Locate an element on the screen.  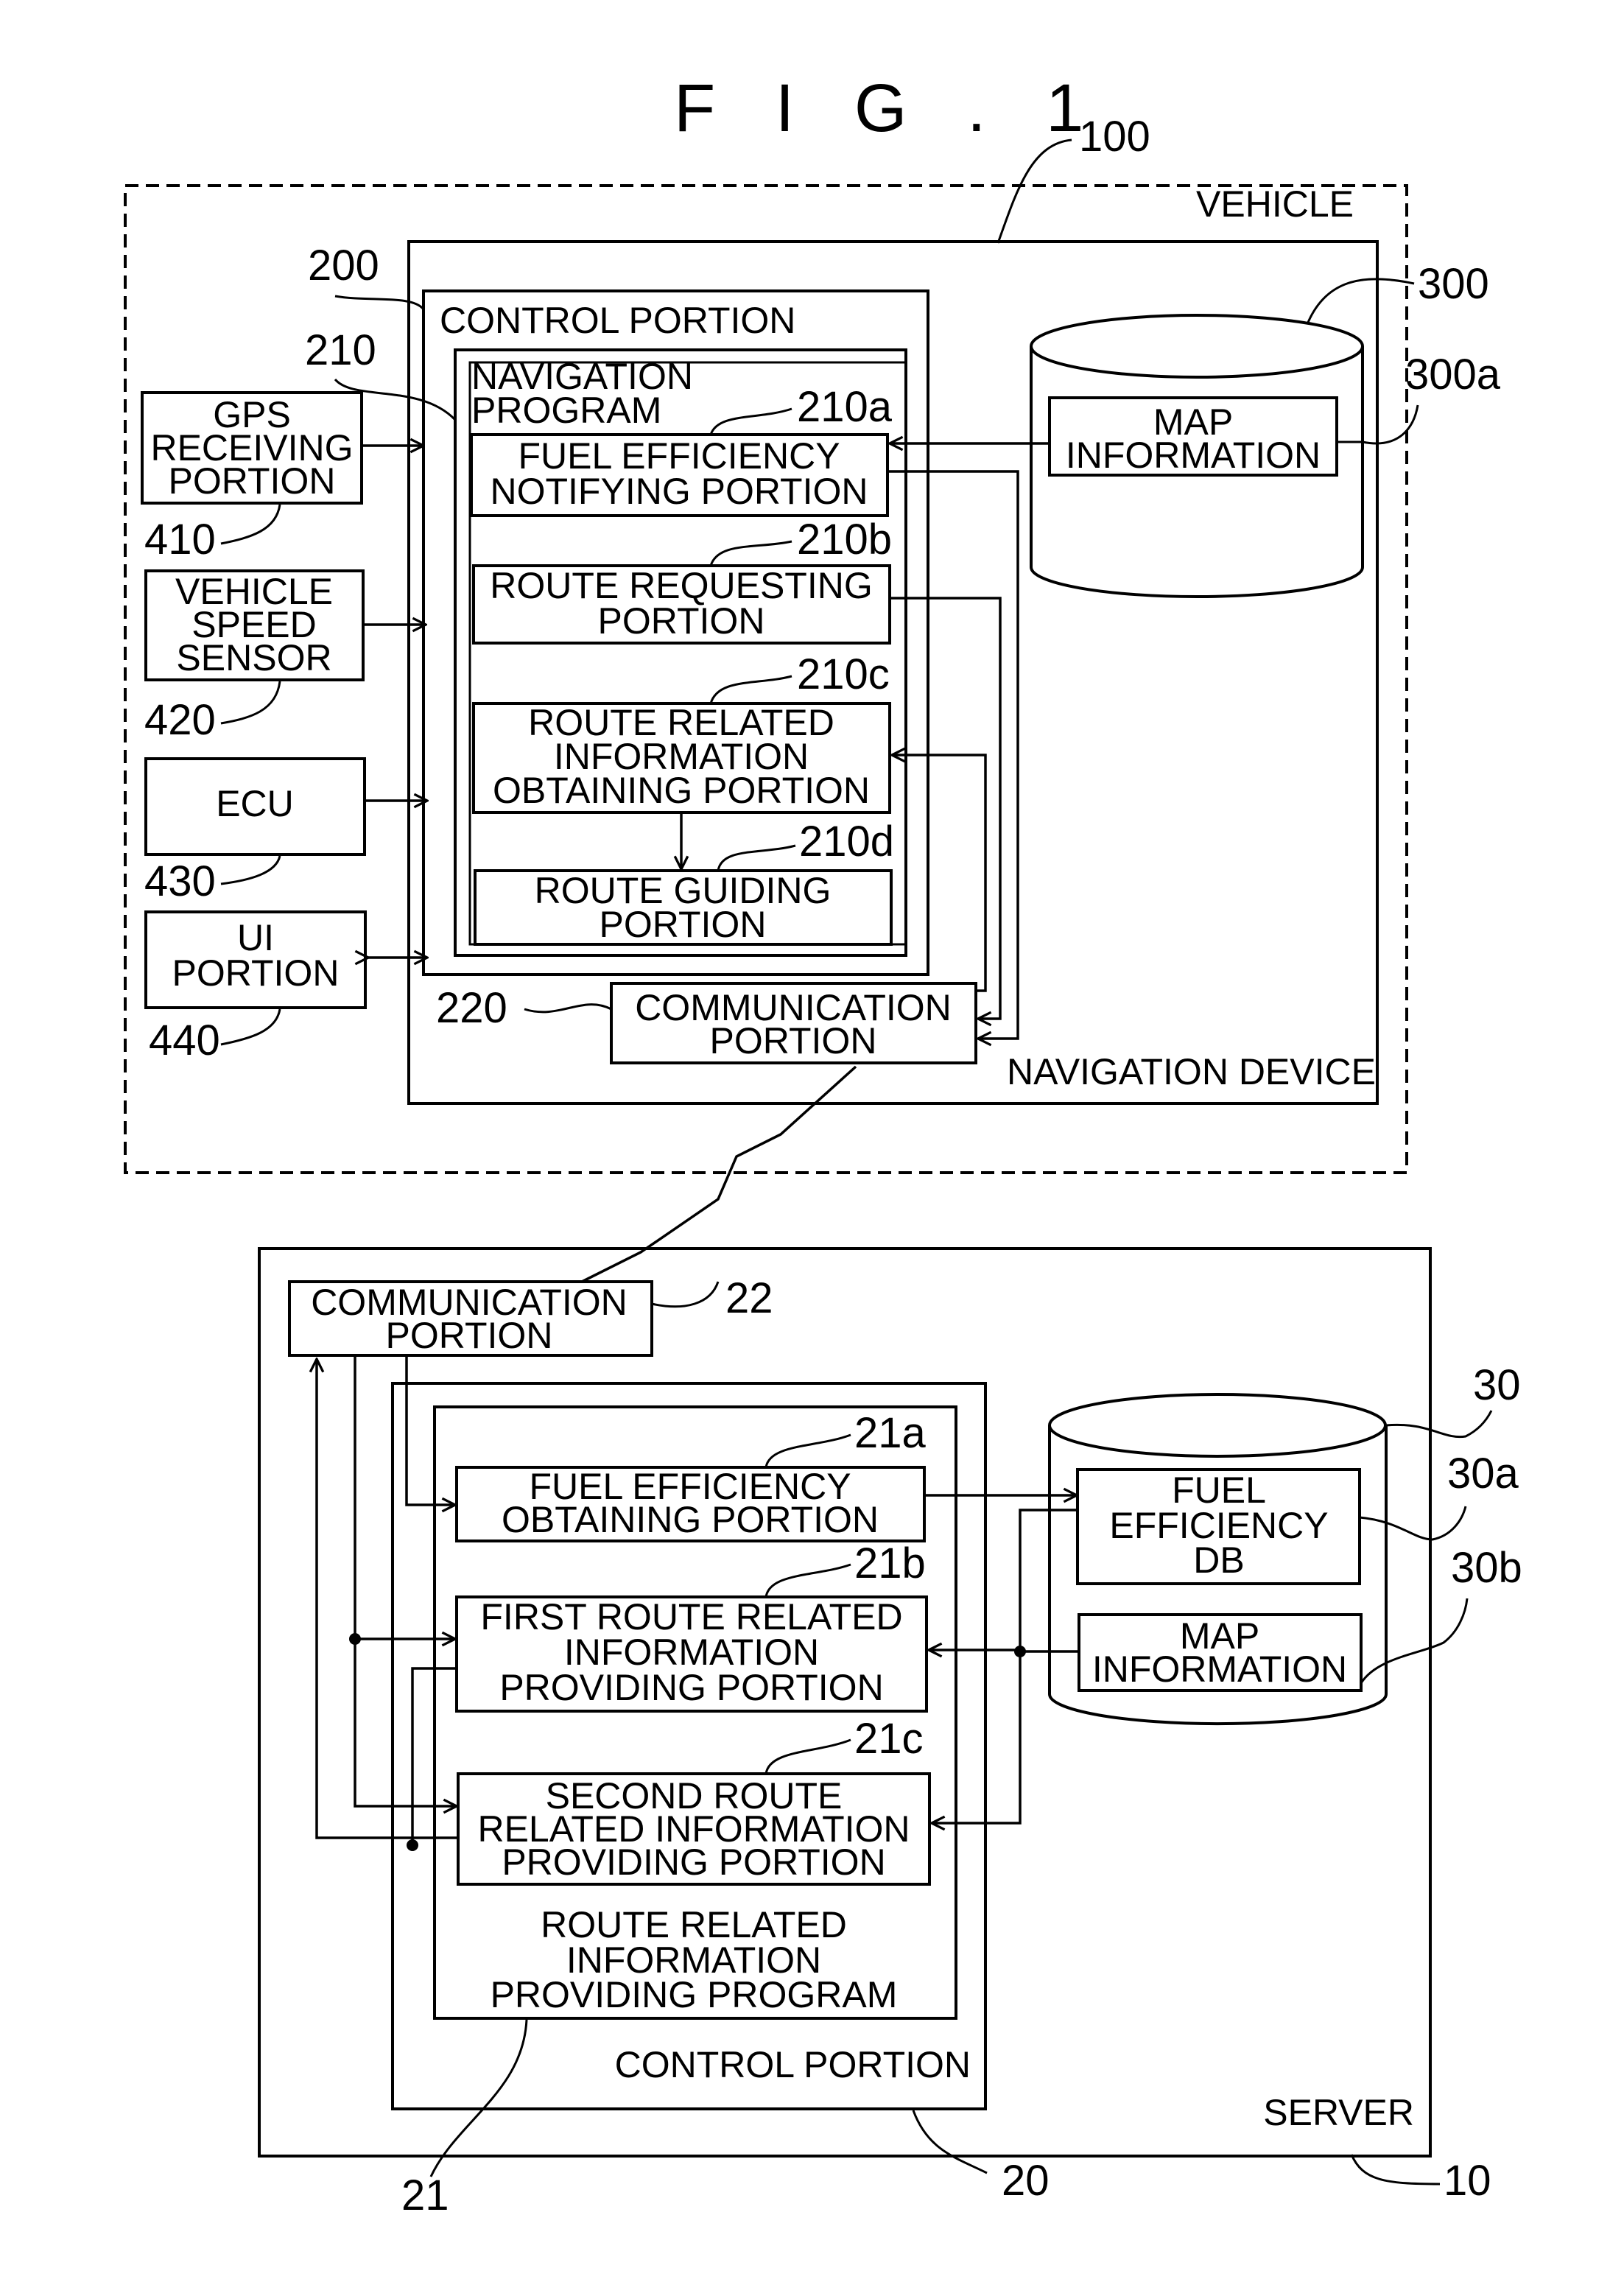
ref-220: 220 is located at coordinates (472, 1008).